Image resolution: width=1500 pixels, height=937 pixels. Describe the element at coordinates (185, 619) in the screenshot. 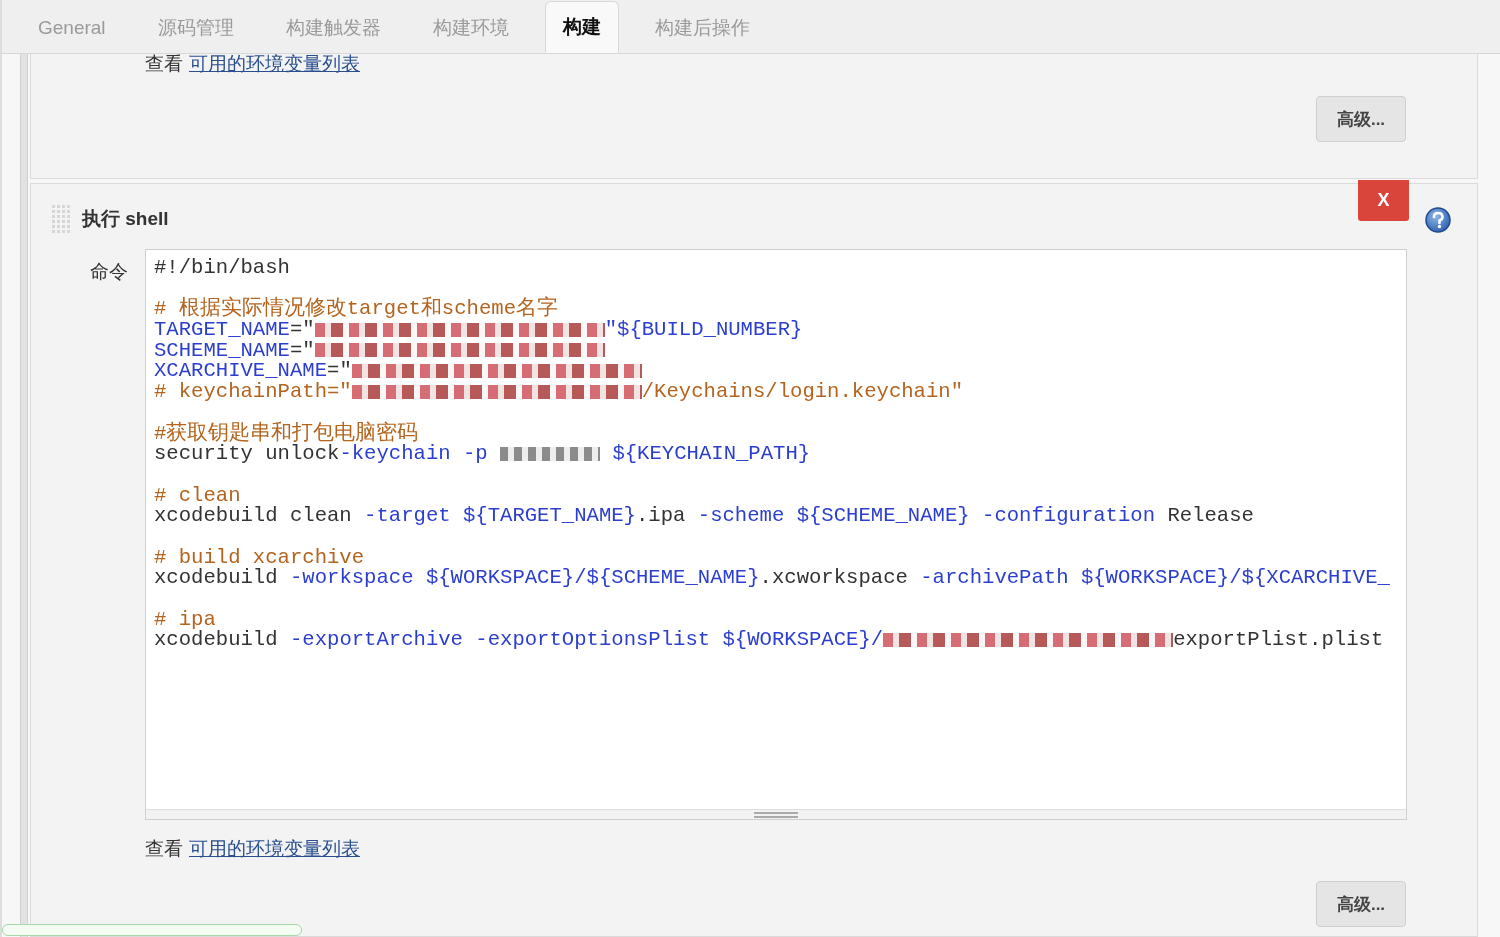

I see `code-text: # ipa` at that location.